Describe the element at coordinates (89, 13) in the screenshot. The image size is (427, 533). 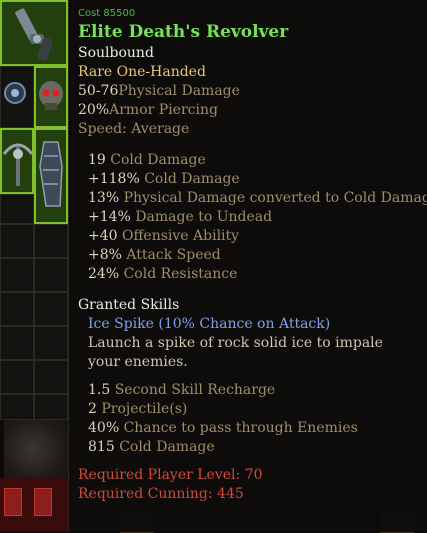
I see `cost-label: Cost` at that location.